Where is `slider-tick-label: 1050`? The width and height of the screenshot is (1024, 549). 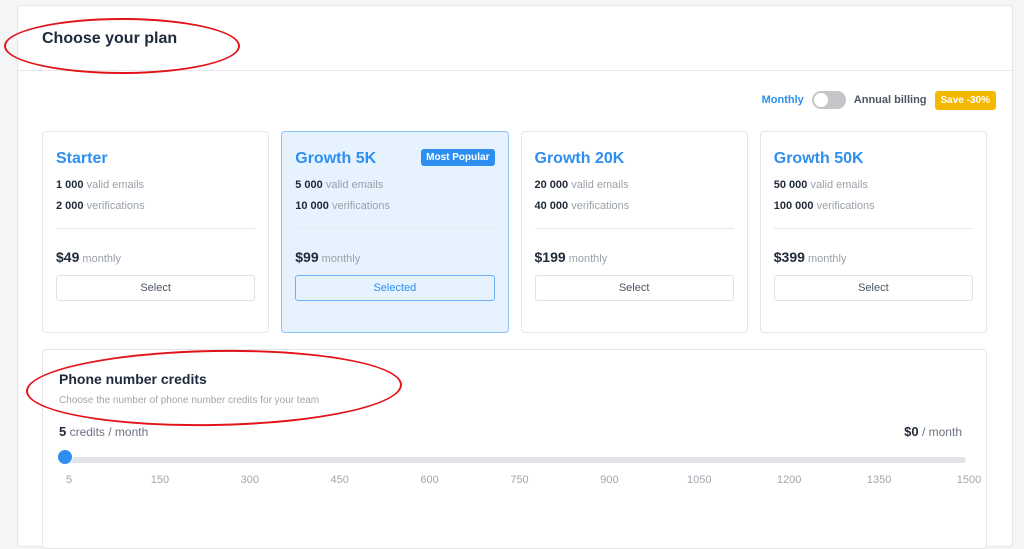 slider-tick-label: 1050 is located at coordinates (699, 480).